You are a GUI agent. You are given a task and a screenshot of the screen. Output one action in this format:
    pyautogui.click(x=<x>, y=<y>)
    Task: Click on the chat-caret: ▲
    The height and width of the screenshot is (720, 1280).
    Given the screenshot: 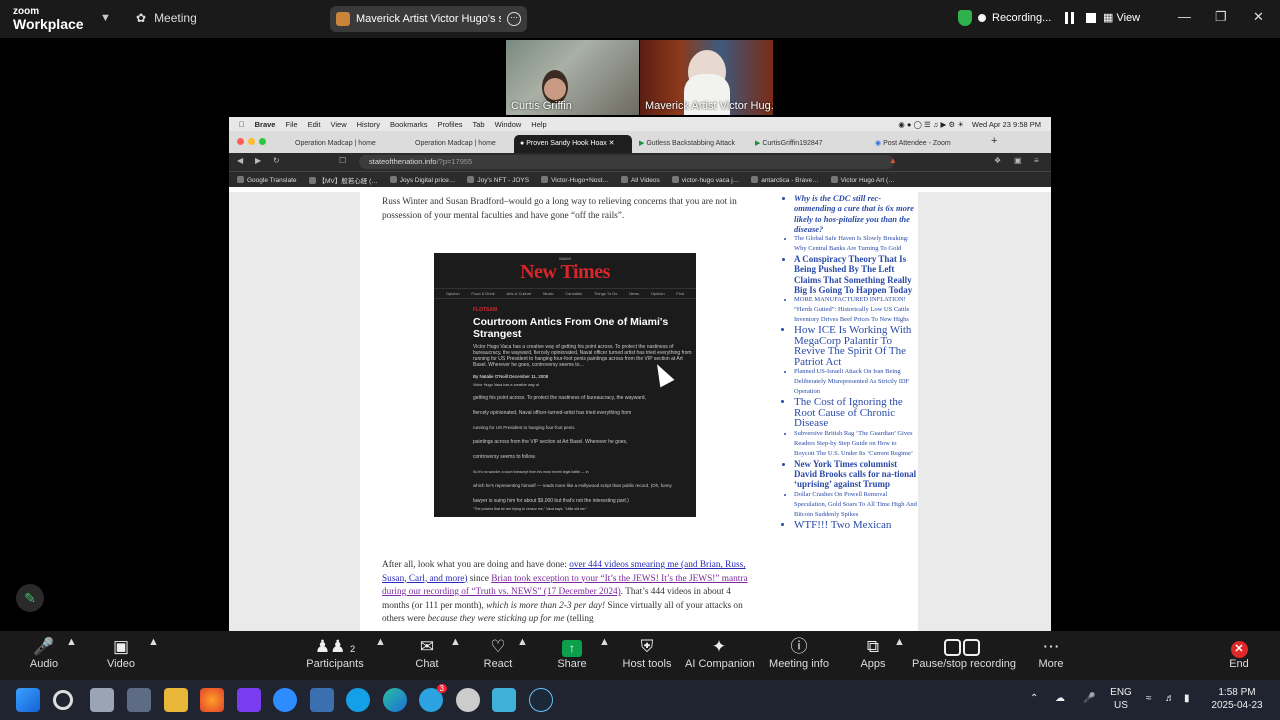 What is the action you would take?
    pyautogui.click(x=455, y=642)
    